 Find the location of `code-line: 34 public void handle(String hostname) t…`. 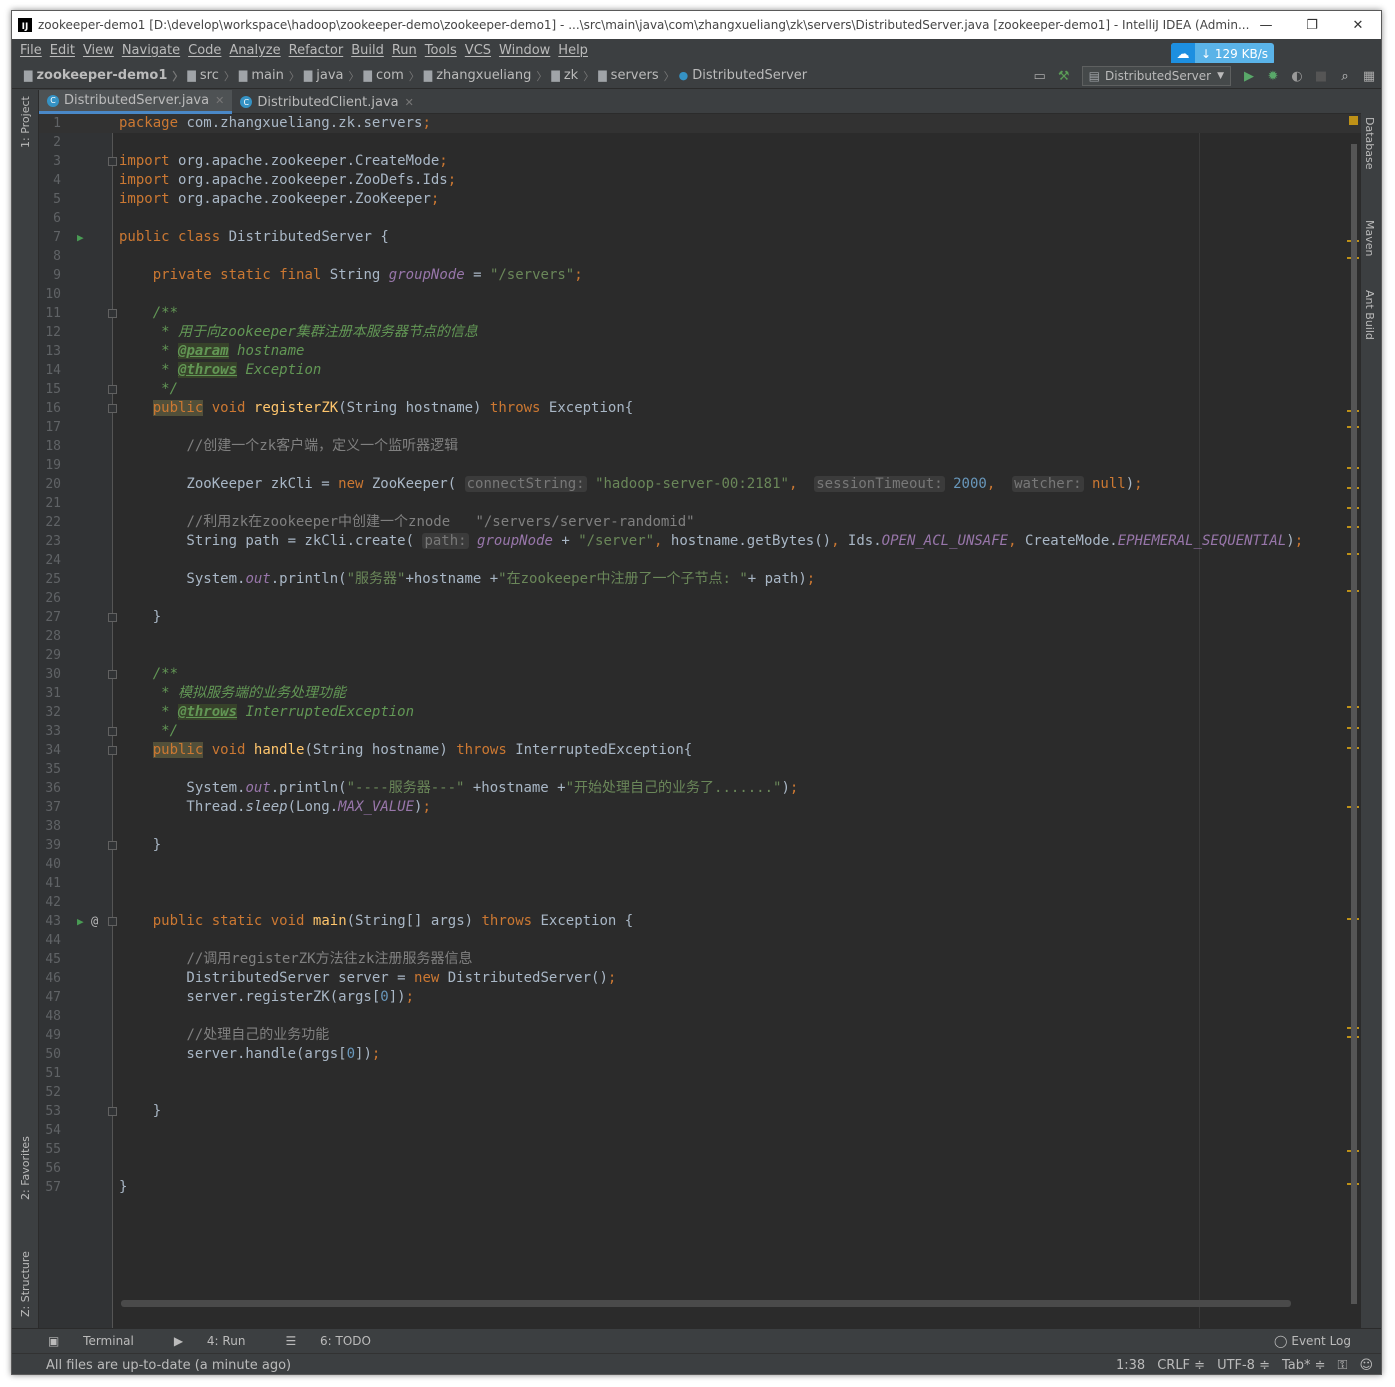

code-line: 34 public void handle(String hostname) t… is located at coordinates (700, 750).